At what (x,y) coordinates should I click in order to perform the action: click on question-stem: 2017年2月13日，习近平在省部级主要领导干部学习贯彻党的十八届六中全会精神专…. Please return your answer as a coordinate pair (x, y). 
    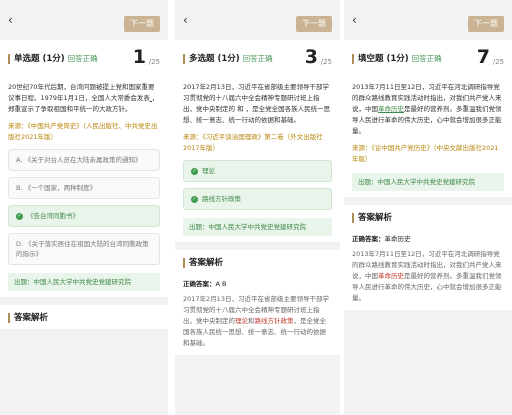
    Looking at the image, I should click on (257, 103).